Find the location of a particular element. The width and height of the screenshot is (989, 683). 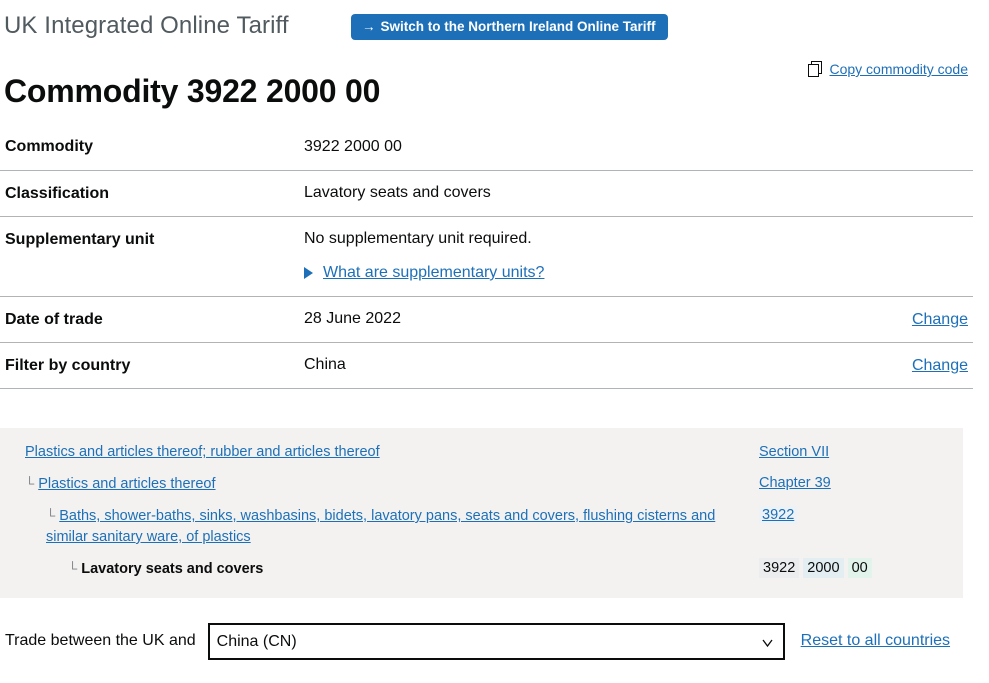

detail-term: Classification is located at coordinates (57, 193).